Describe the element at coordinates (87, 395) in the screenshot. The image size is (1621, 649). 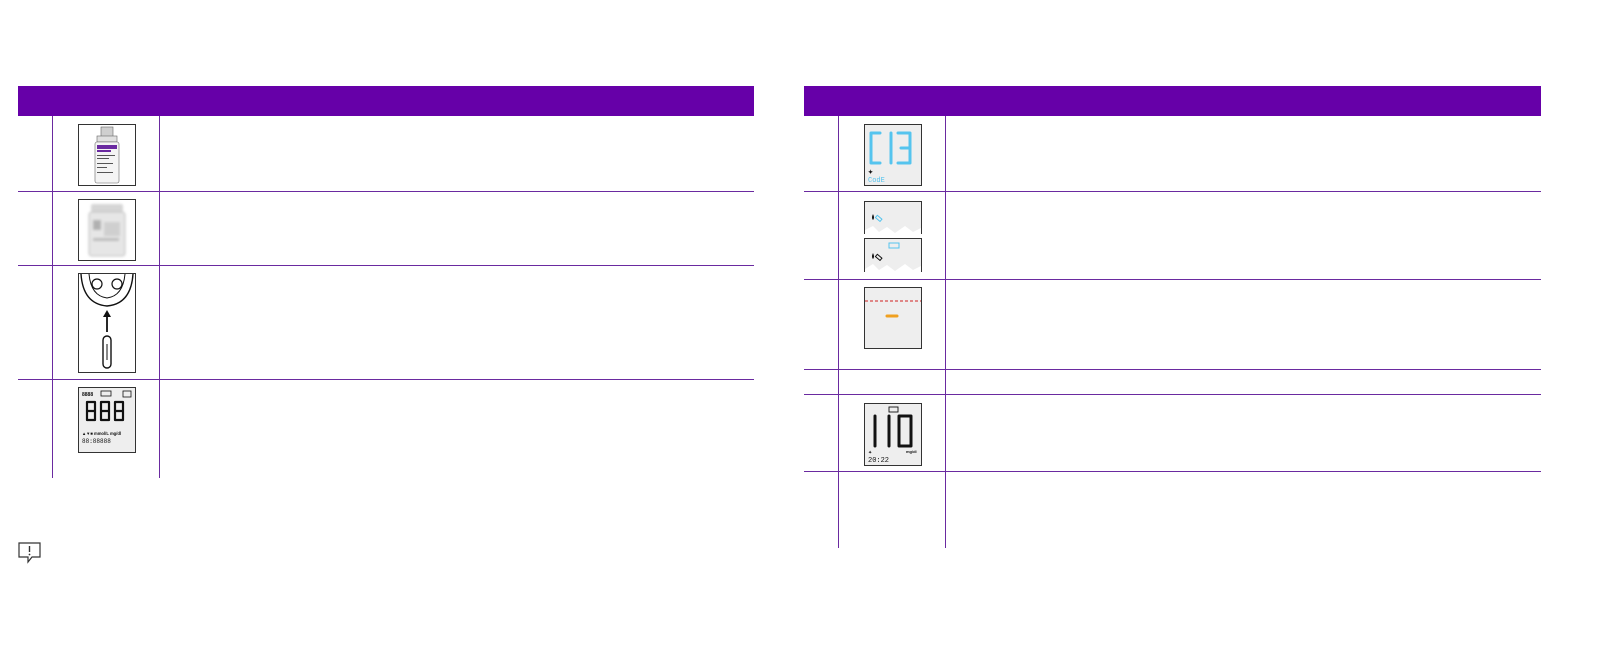
I see `svg-text: 8888` at that location.